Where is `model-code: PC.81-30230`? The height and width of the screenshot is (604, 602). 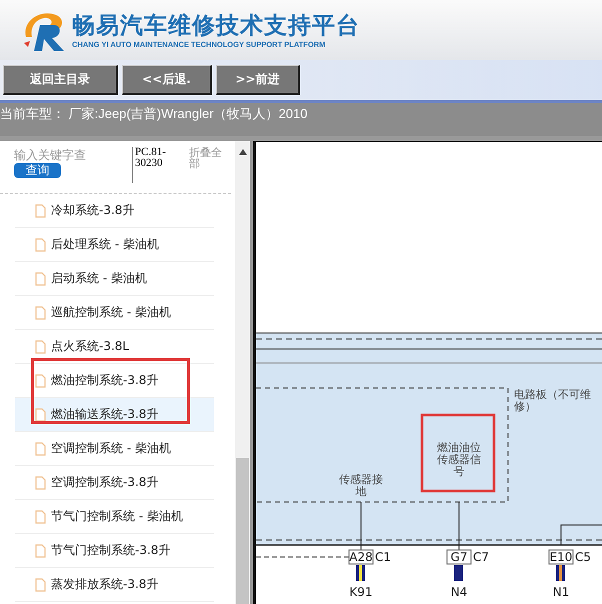 model-code: PC.81-30230 is located at coordinates (156, 165).